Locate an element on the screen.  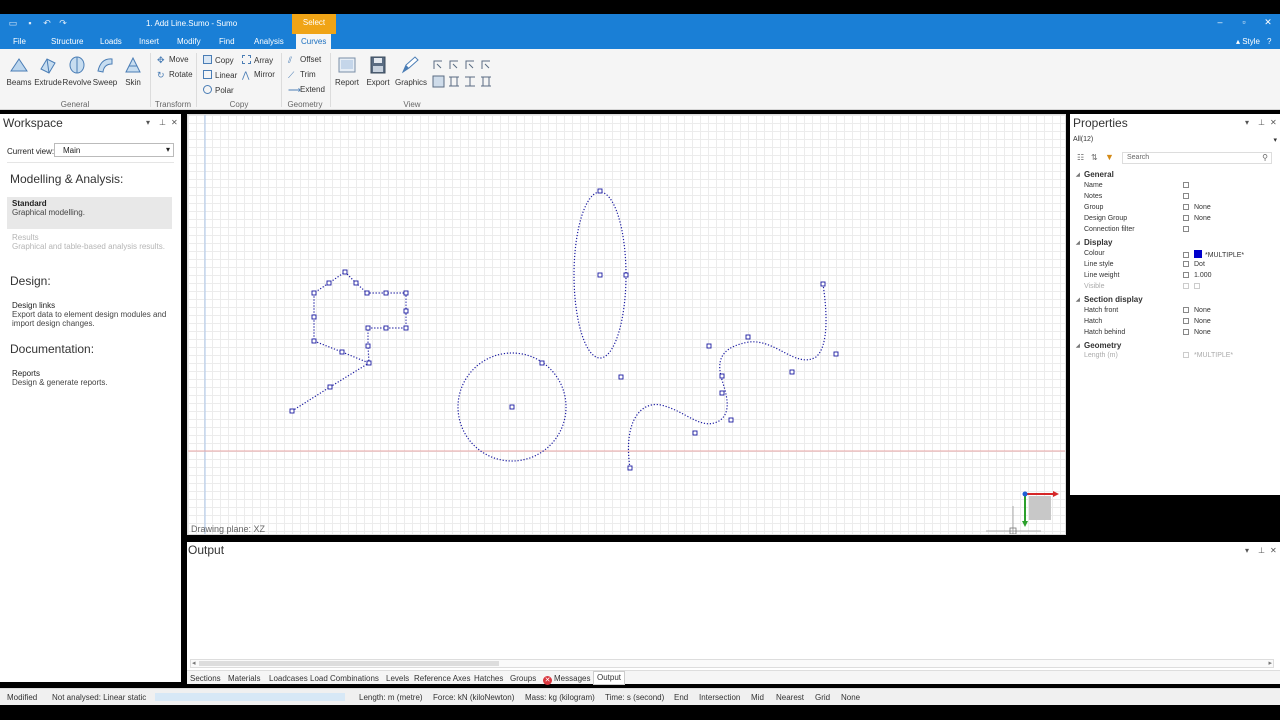
minimize-button: – is located at coordinates (1220, 22).